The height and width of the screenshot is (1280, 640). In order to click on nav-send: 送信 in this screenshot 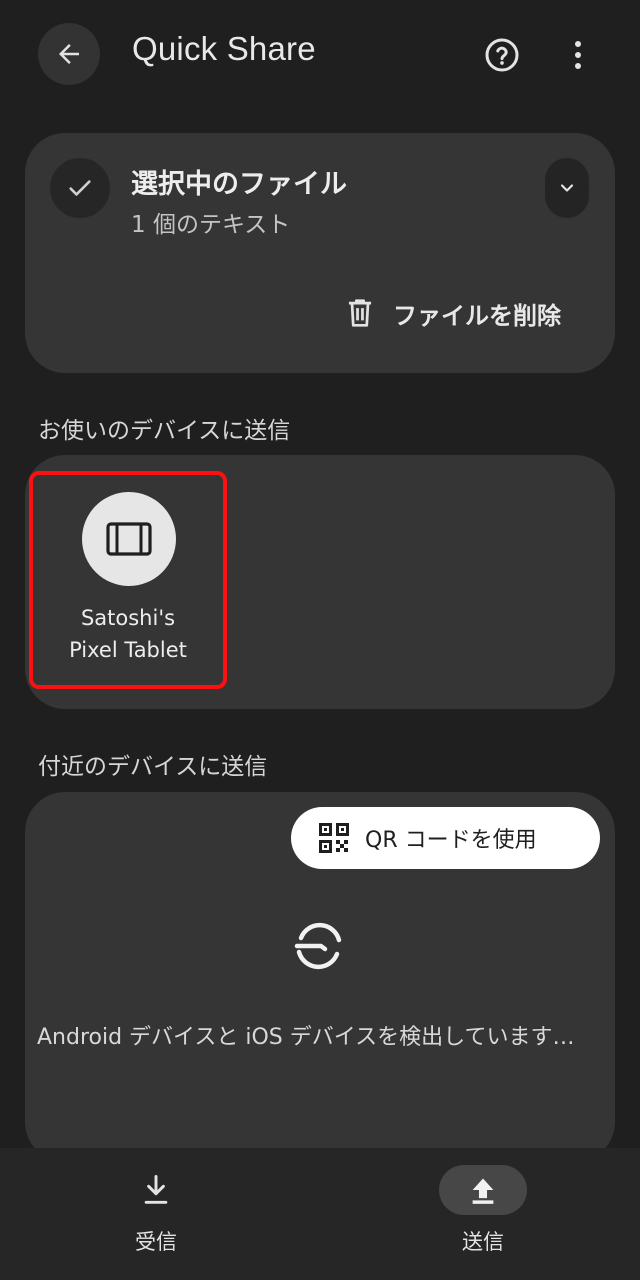, I will do `click(483, 1214)`.